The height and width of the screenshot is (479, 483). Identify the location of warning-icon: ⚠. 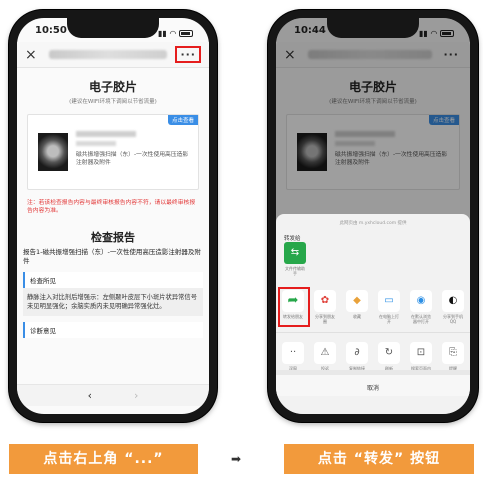
(325, 353).